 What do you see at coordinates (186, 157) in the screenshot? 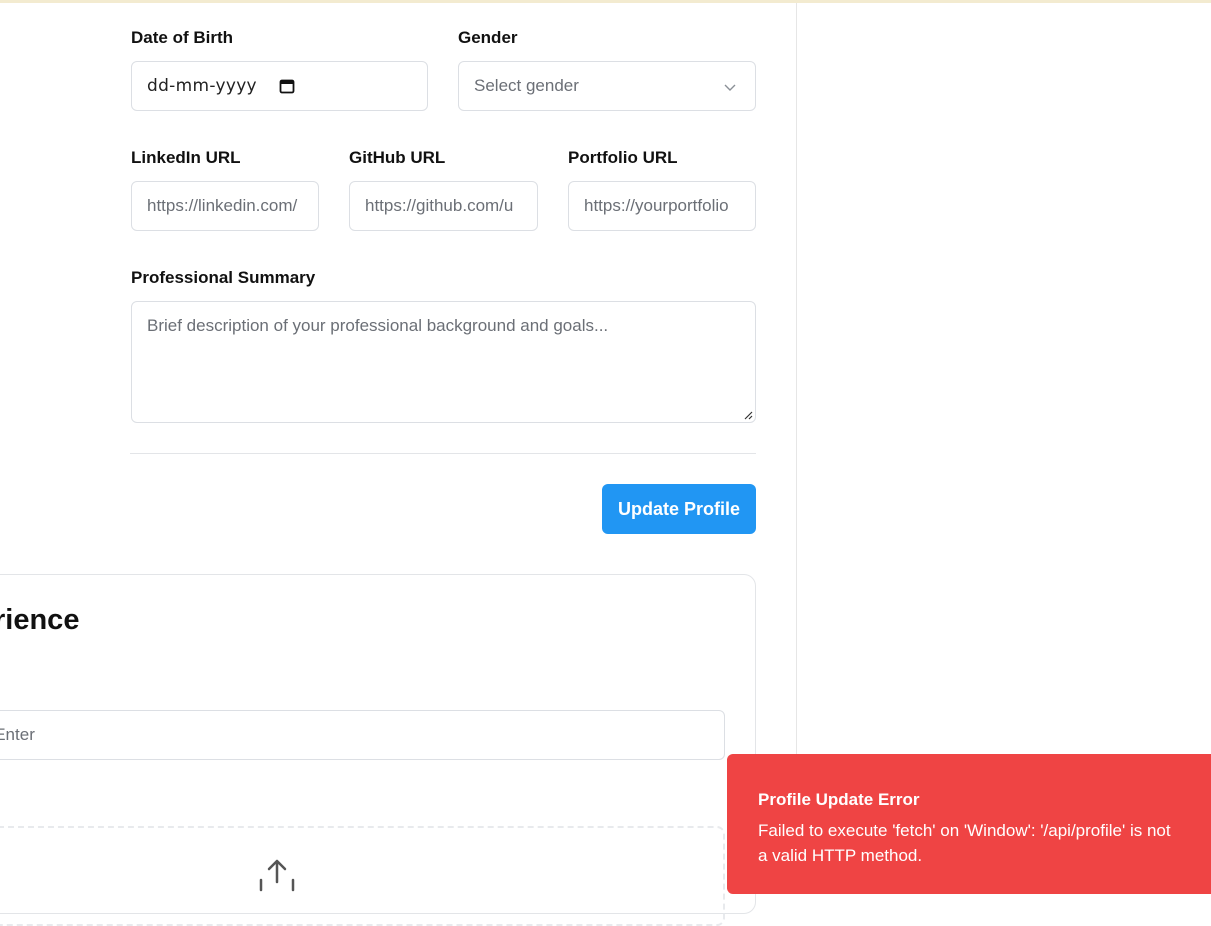
I see `linkedin-label: LinkedIn URL` at bounding box center [186, 157].